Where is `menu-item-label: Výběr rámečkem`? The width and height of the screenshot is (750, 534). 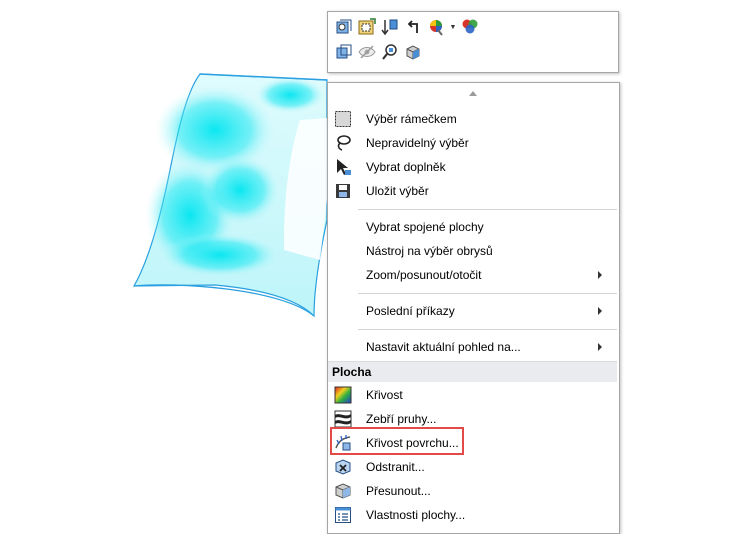 menu-item-label: Výběr rámečkem is located at coordinates (411, 119).